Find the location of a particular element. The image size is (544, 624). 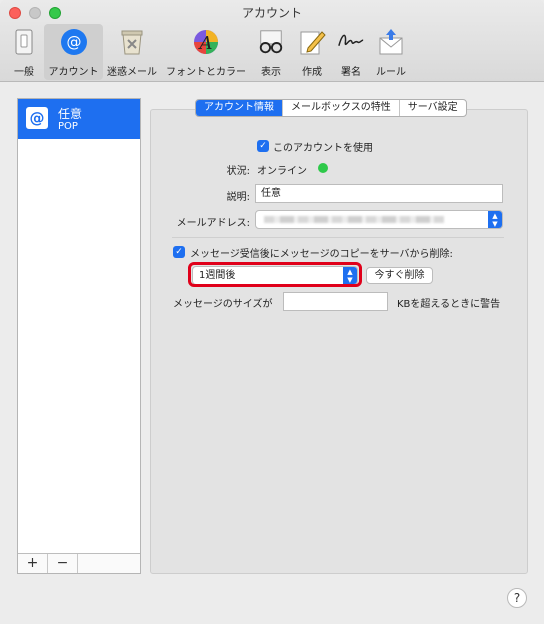

remove-account-button: − is located at coordinates (63, 563).